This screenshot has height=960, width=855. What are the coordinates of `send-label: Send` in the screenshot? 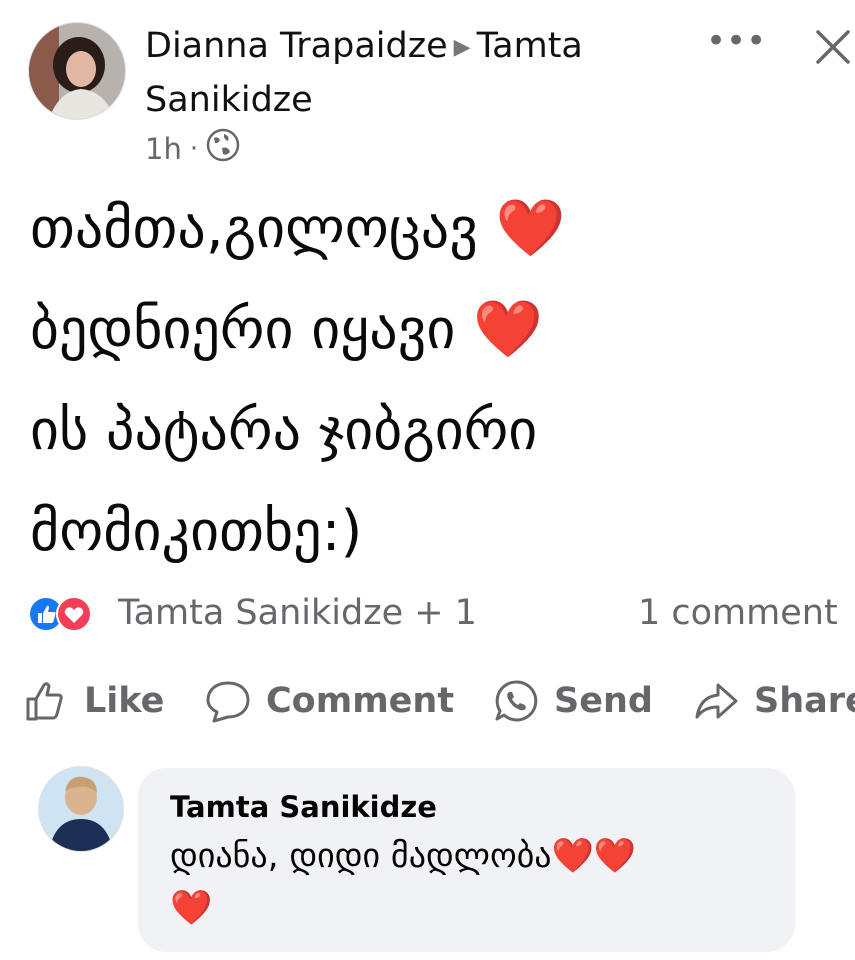 It's located at (603, 701).